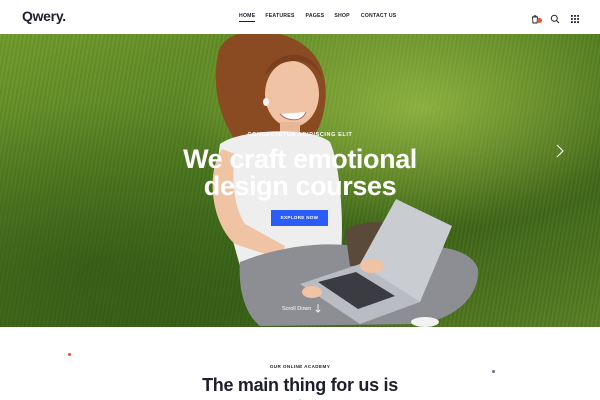  What do you see at coordinates (300, 186) in the screenshot?
I see `hero-title-line-2: design courses` at bounding box center [300, 186].